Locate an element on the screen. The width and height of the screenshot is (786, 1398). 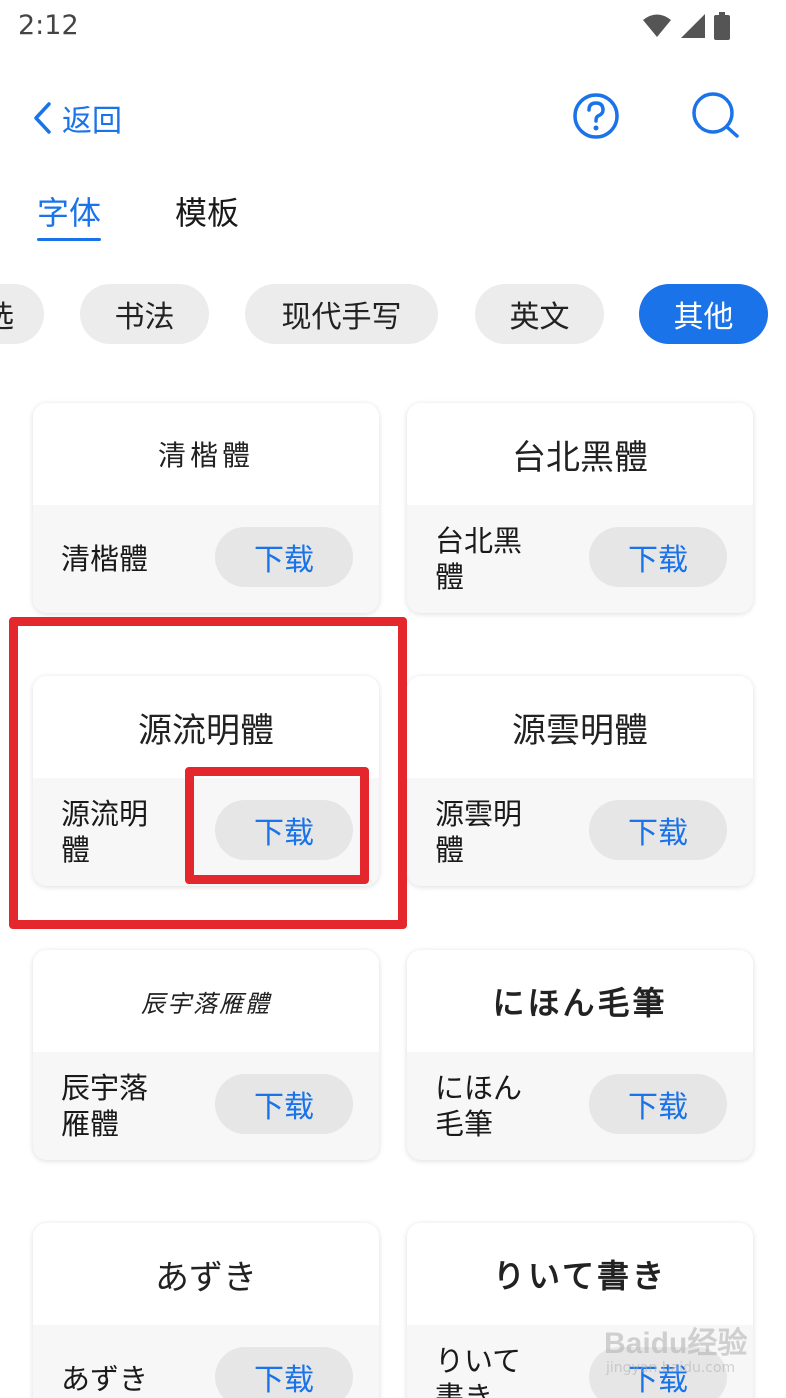
font-name: にほん毛筆 is located at coordinates (479, 1106).